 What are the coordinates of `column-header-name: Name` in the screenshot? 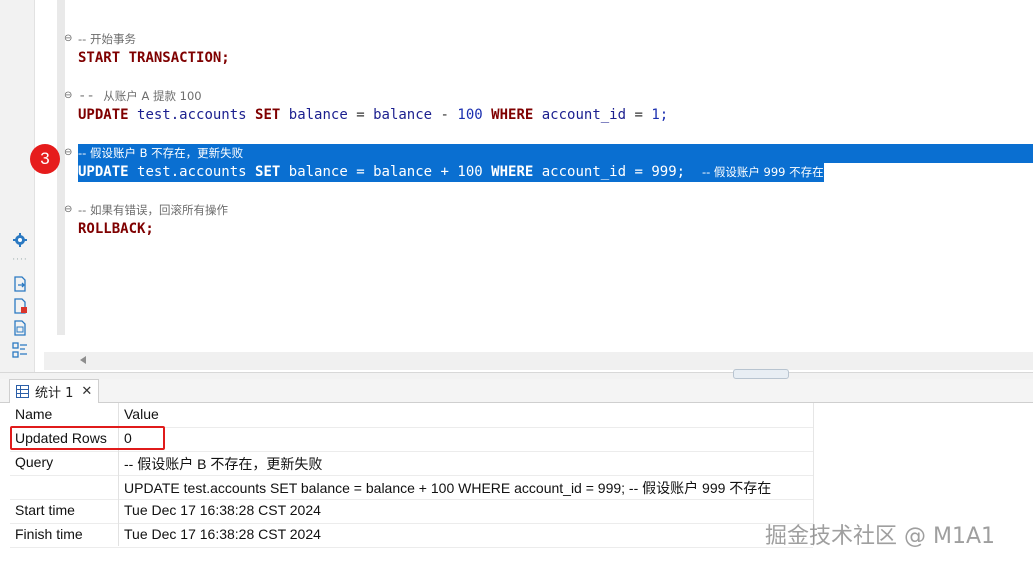 It's located at (33, 414).